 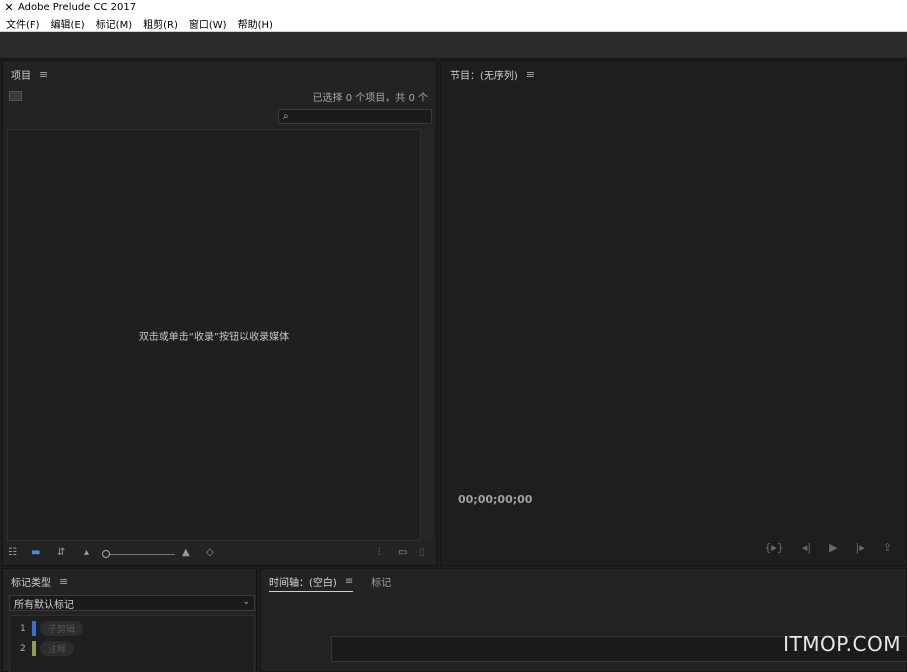 I want to click on workspace-toolbar, so click(x=453, y=45).